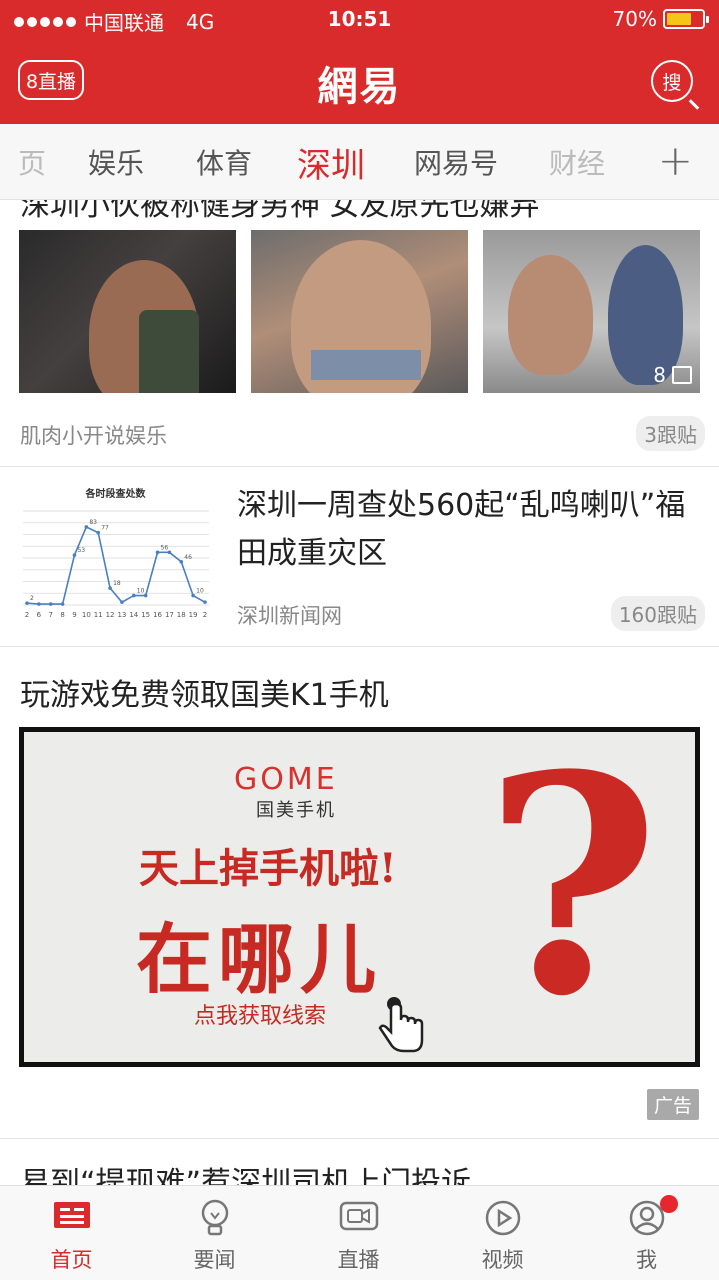 The image size is (719, 1280). Describe the element at coordinates (659, 375) in the screenshot. I see `image-count-number: 8` at that location.